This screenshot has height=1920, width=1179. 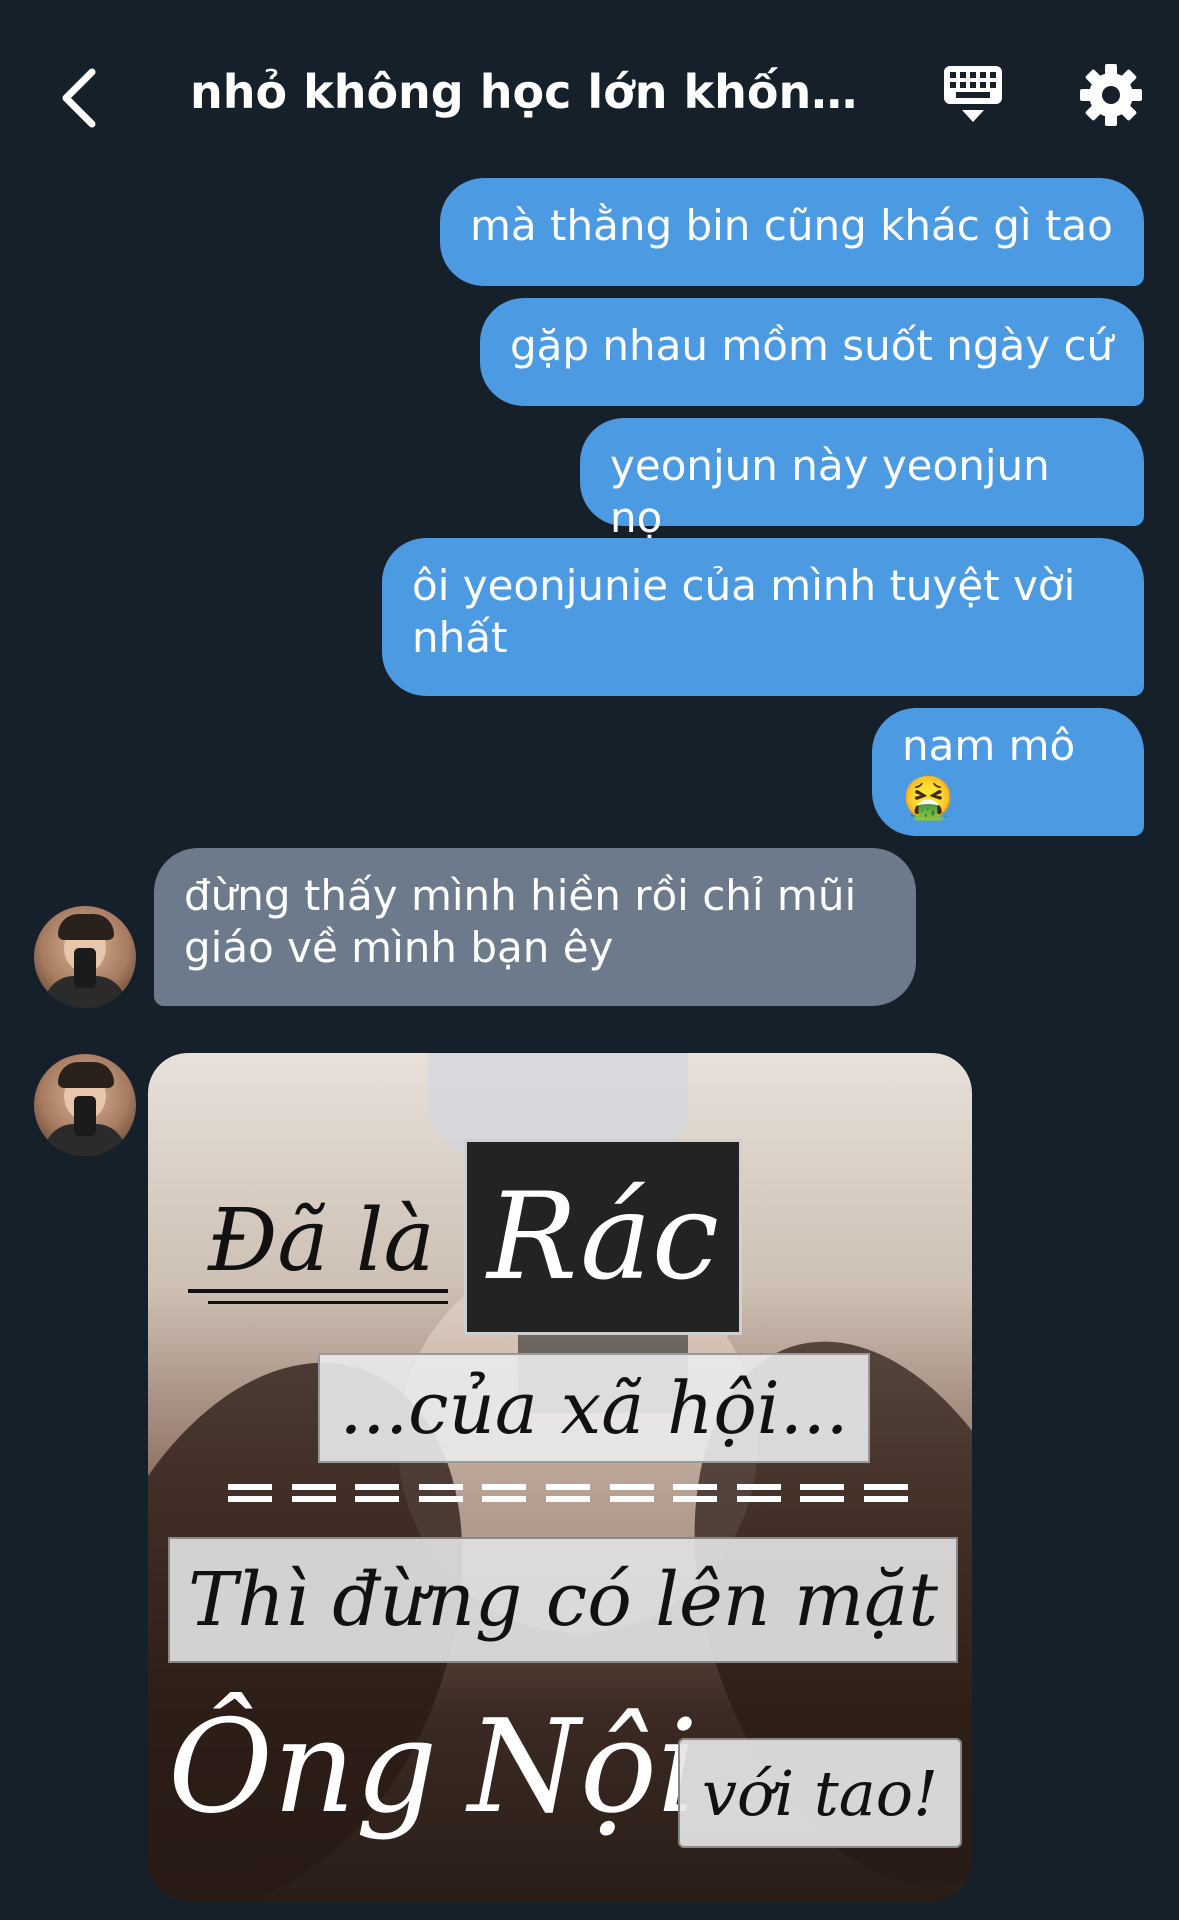 I want to click on message-bubble-outgoing: yeonjun này yeonjun nọ, so click(x=862, y=480).